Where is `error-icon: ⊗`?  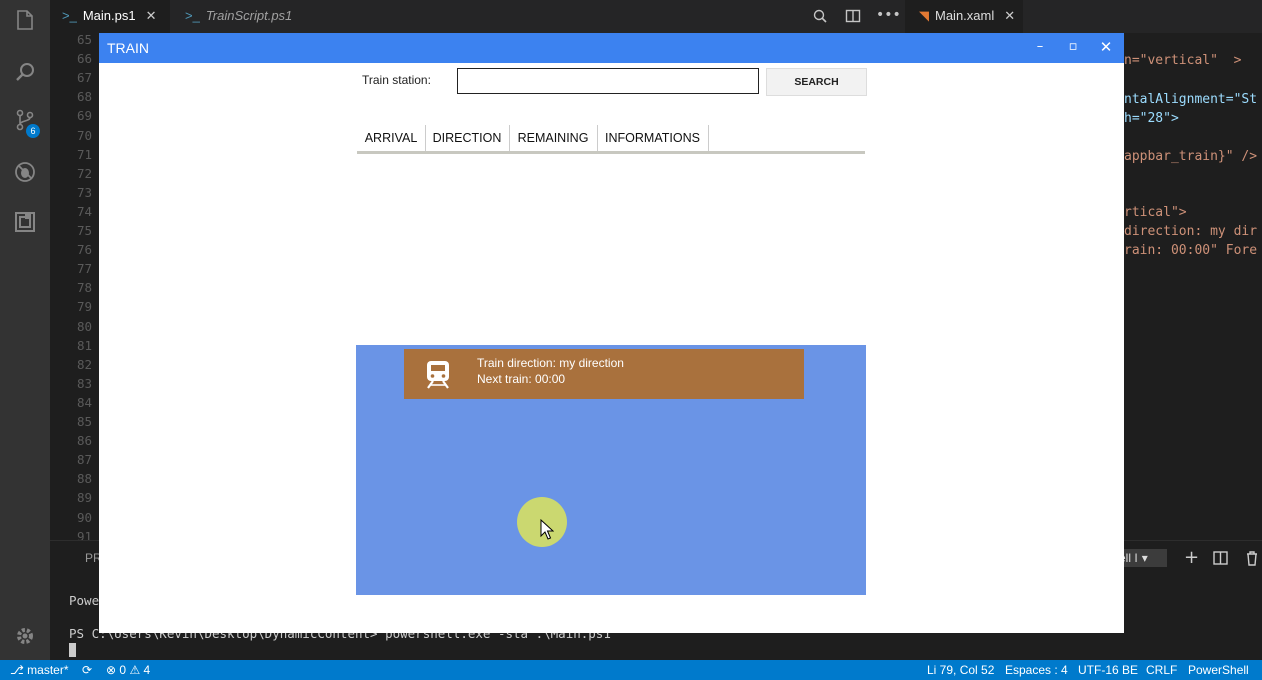
error-icon: ⊗ is located at coordinates (111, 670).